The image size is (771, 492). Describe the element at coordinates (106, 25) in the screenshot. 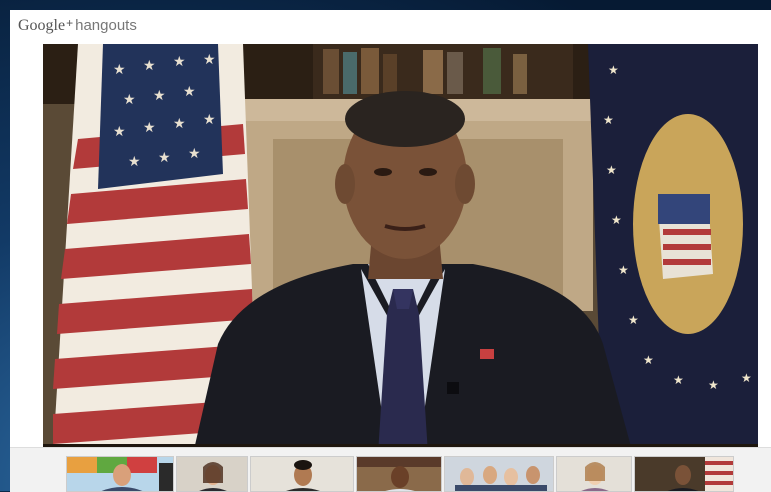

I see `brand-product: hangouts` at that location.